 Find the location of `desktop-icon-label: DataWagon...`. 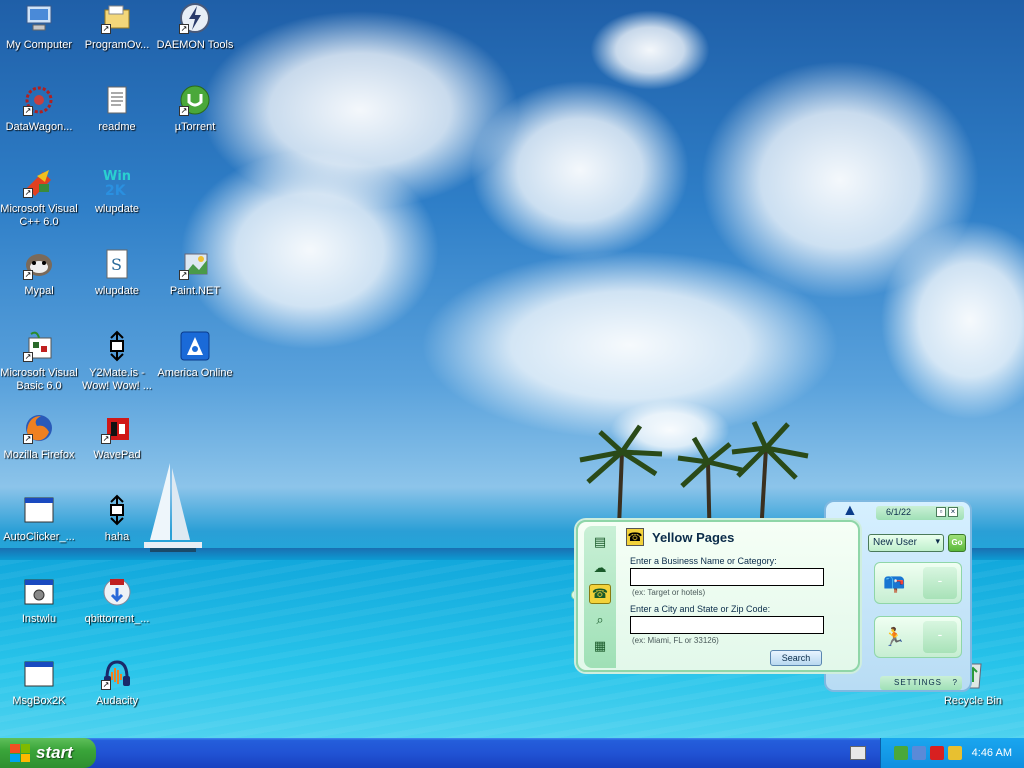

desktop-icon-label: DataWagon... is located at coordinates (39, 127).